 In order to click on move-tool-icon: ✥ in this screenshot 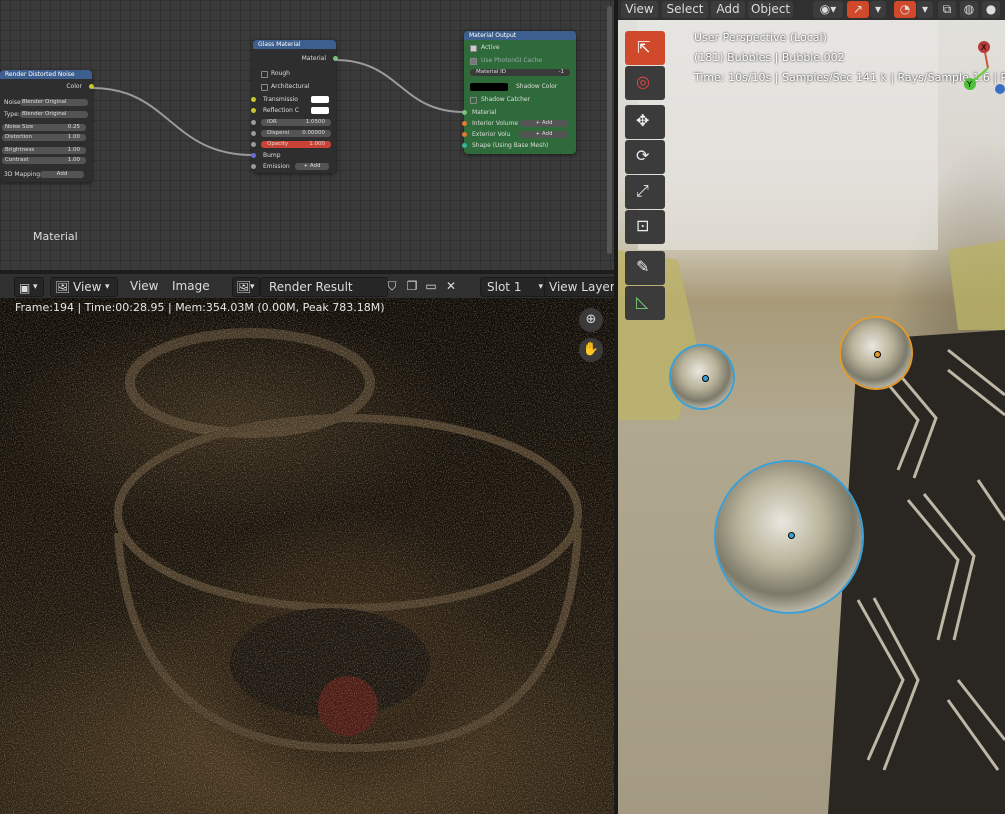, I will do `click(645, 122)`.